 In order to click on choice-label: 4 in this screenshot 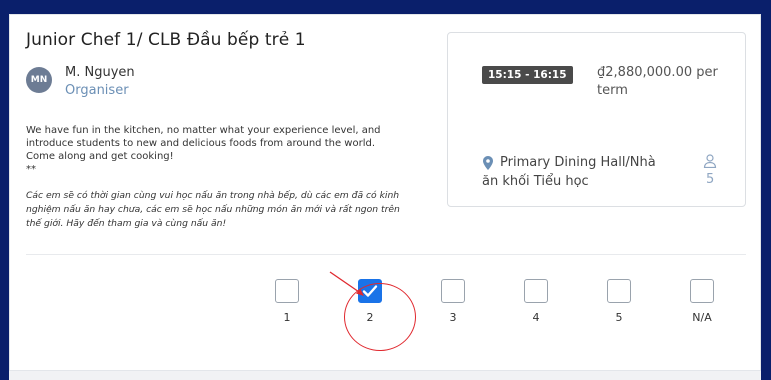, I will do `click(536, 317)`.